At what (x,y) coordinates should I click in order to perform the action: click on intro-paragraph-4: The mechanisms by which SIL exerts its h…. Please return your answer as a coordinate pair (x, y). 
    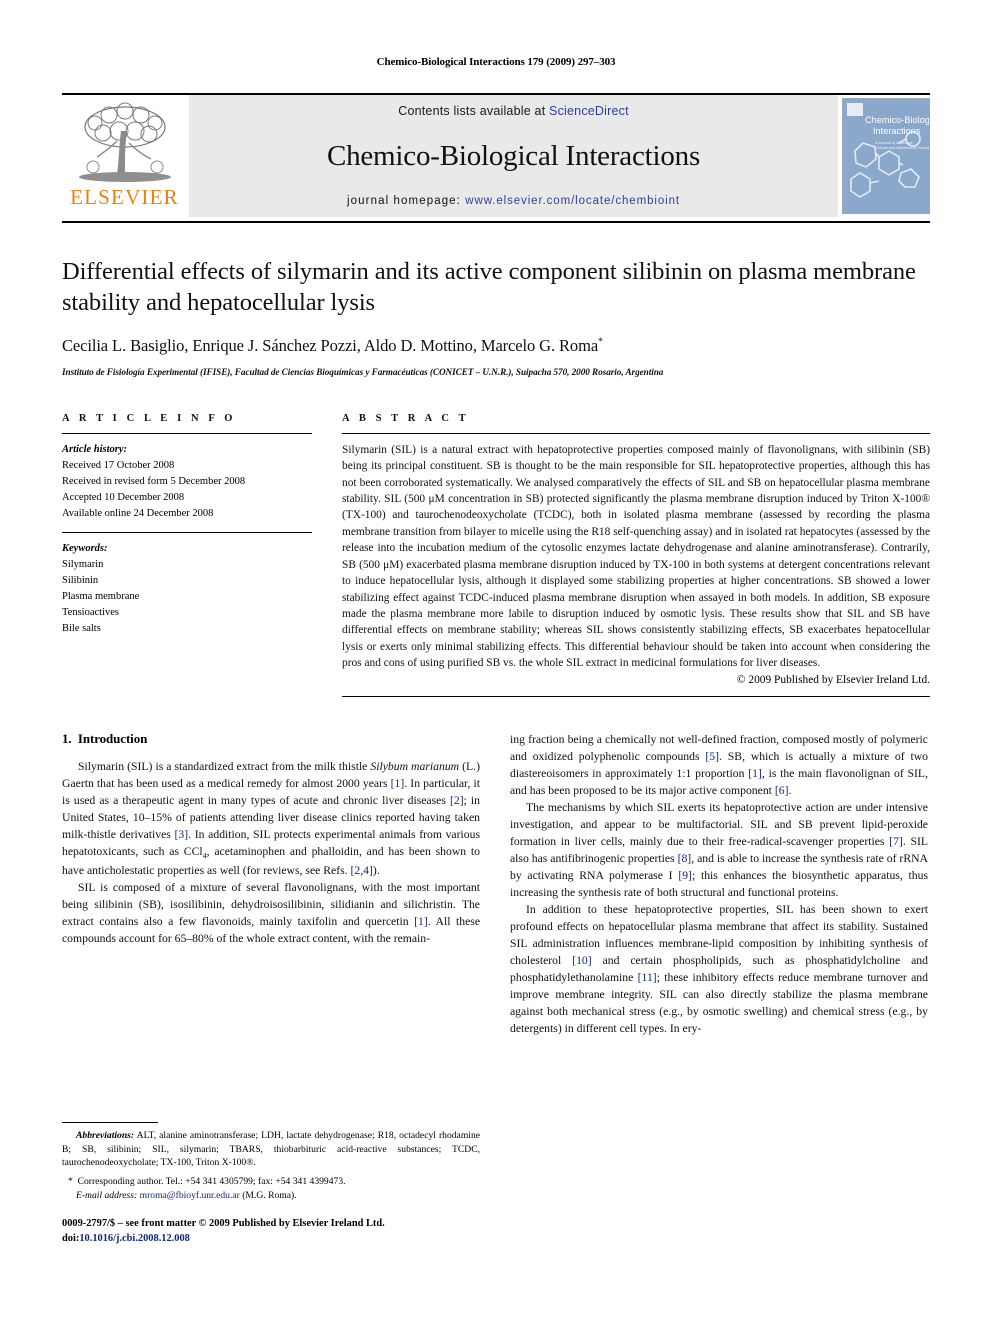
    Looking at the image, I should click on (719, 849).